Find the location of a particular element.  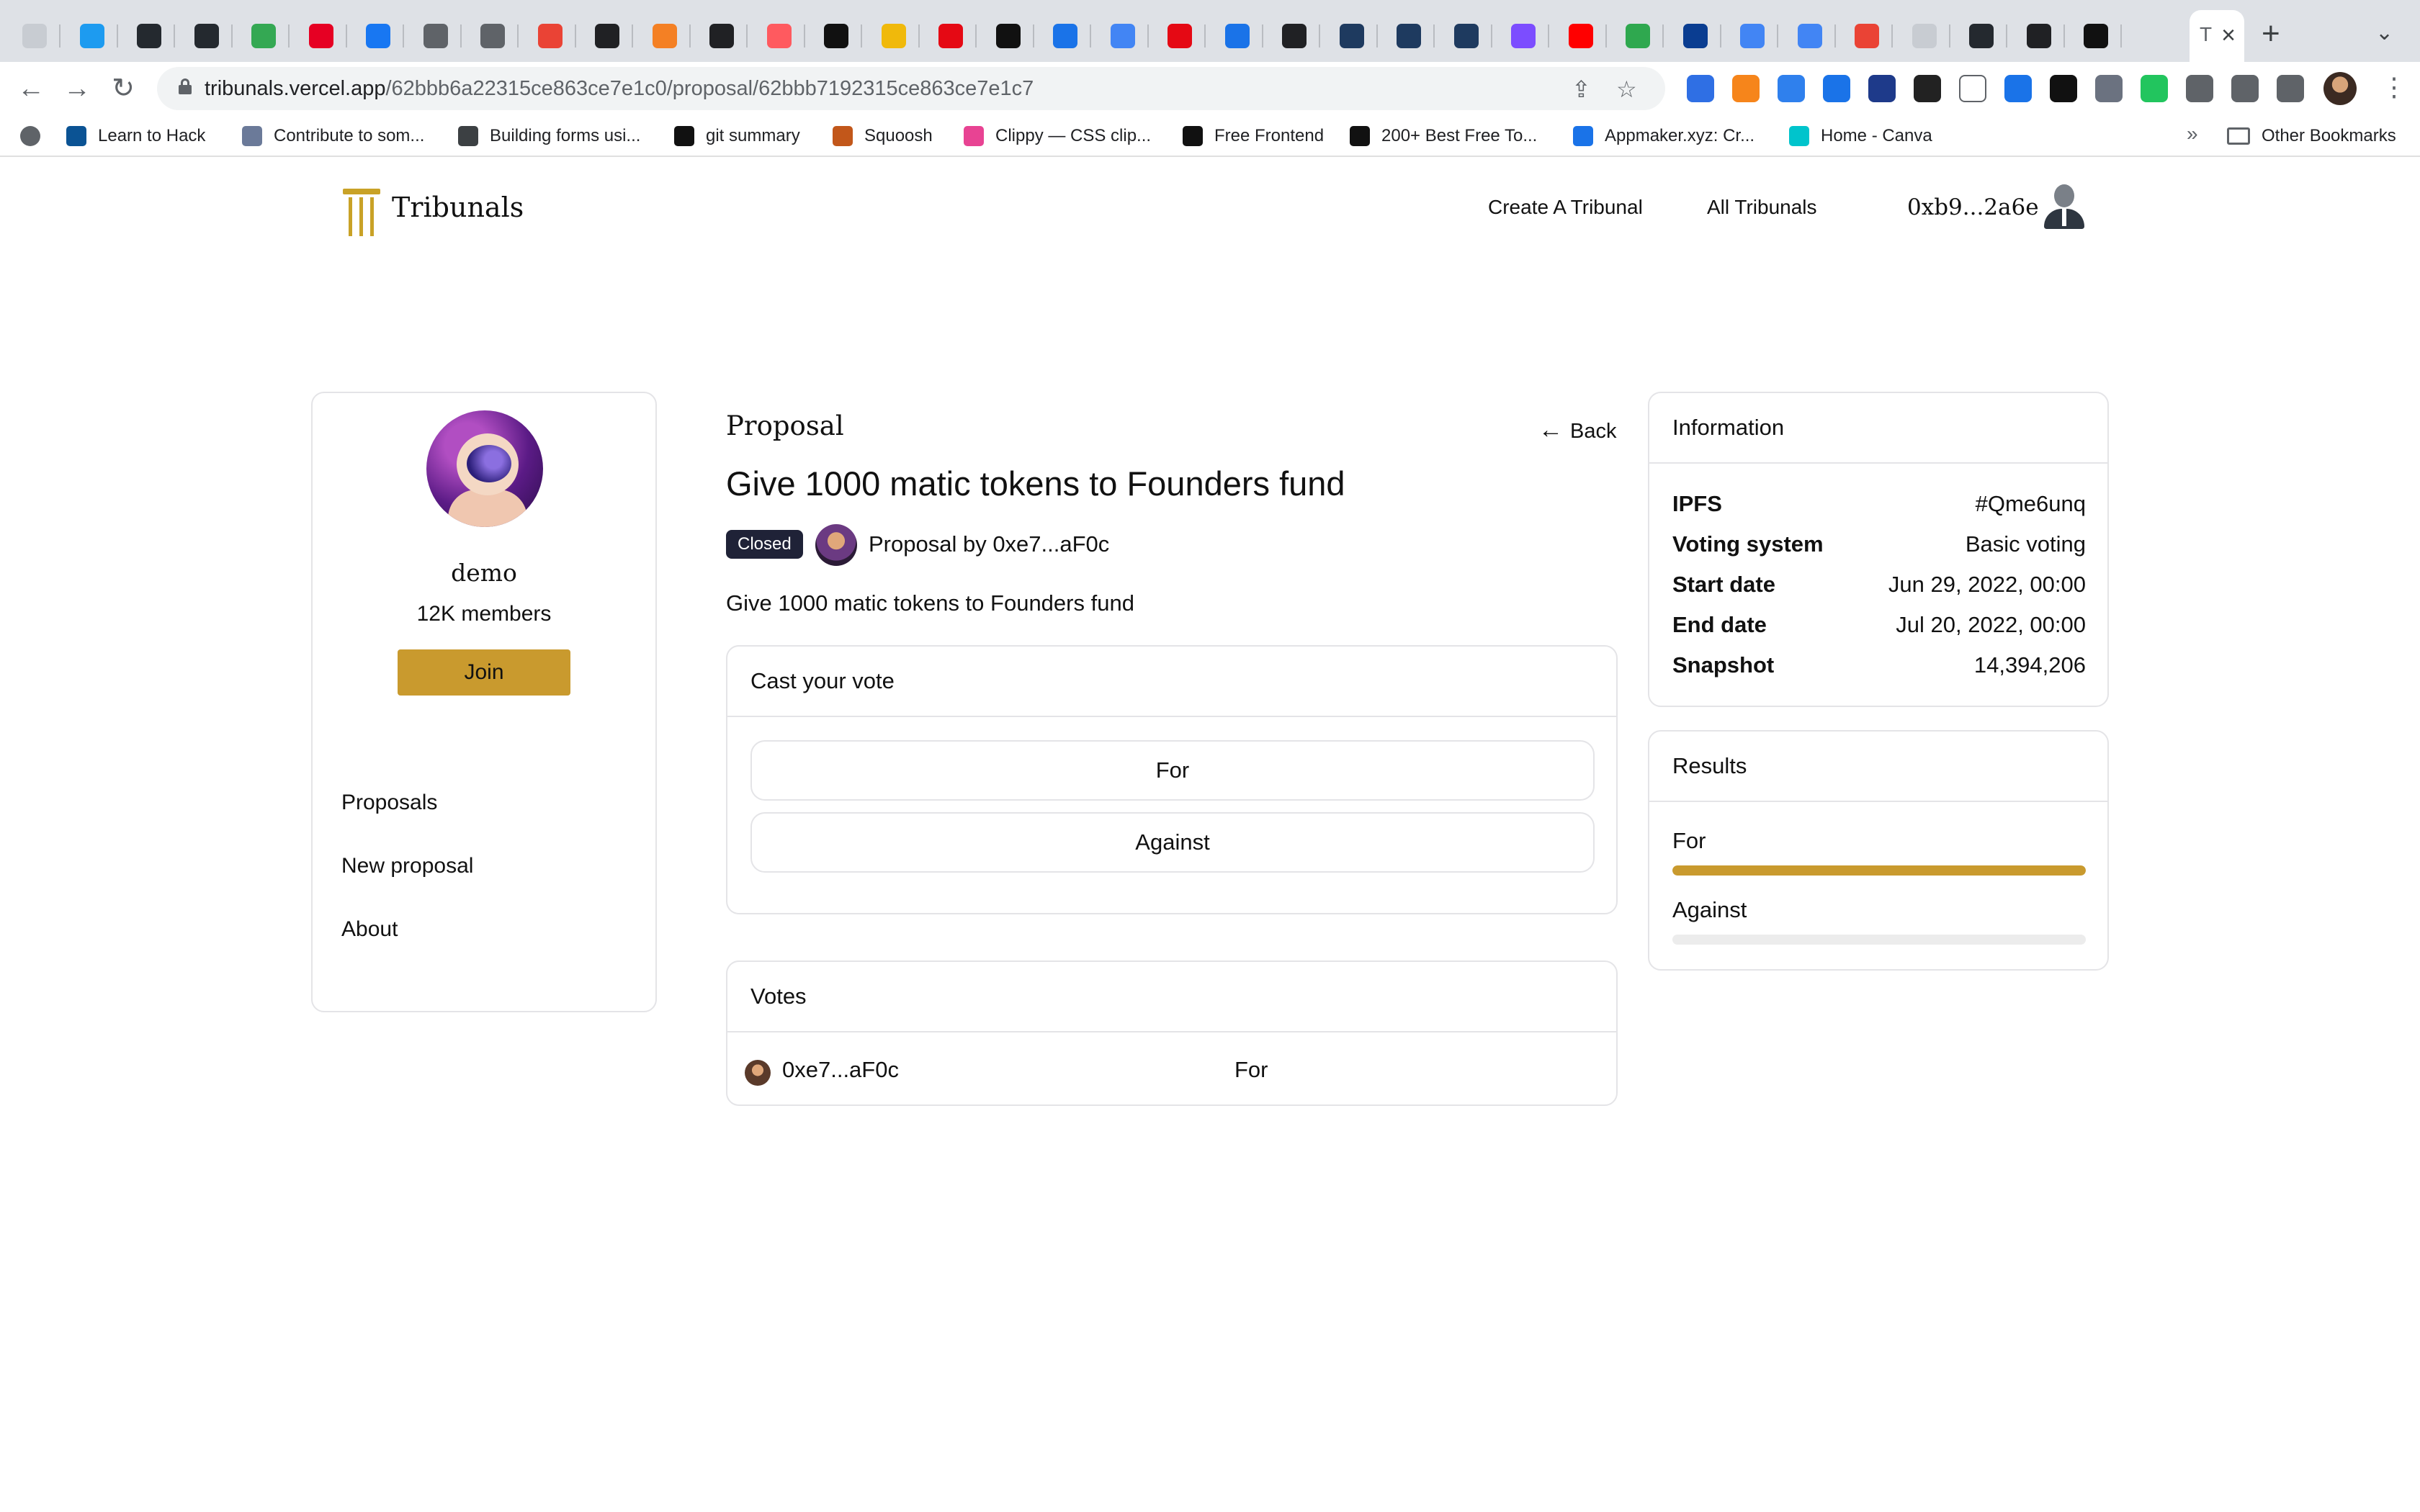

forward-nav-icon: → is located at coordinates (77, 88).